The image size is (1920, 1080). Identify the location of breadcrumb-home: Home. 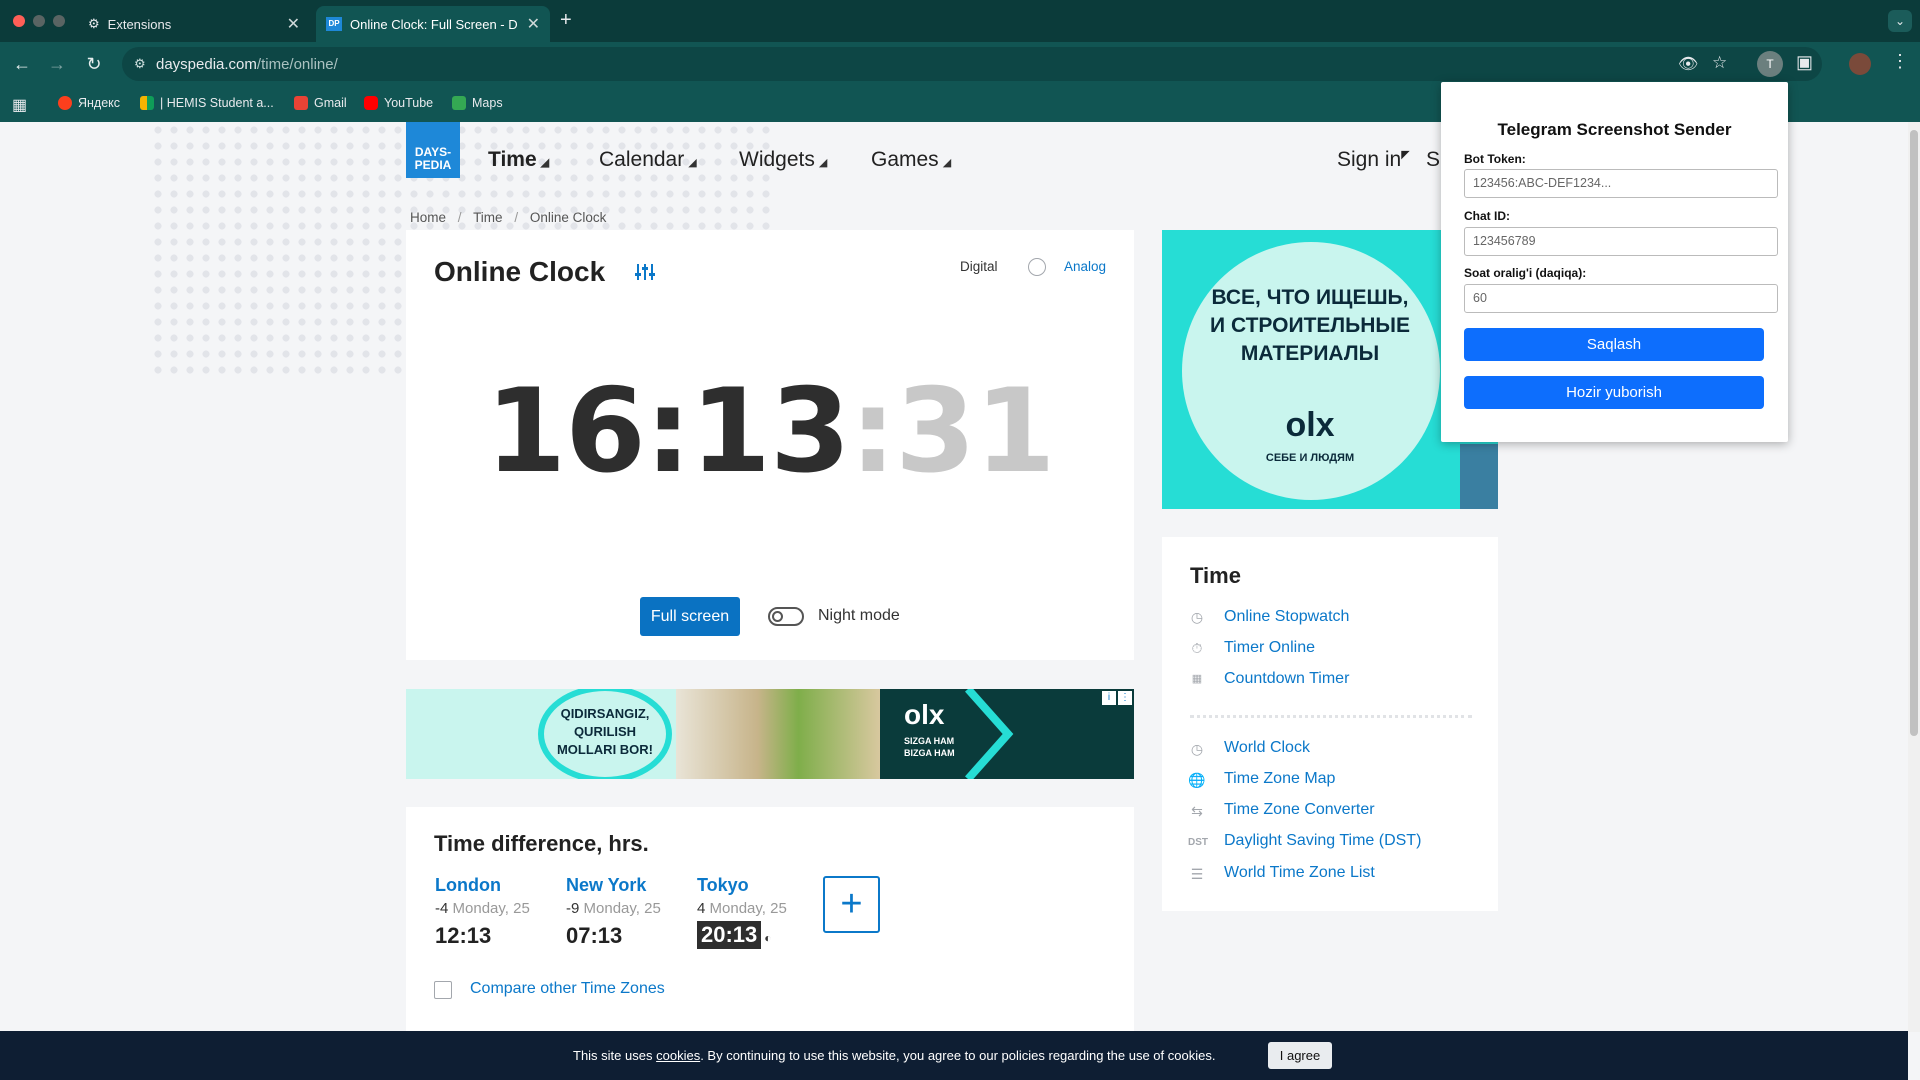
(428, 217).